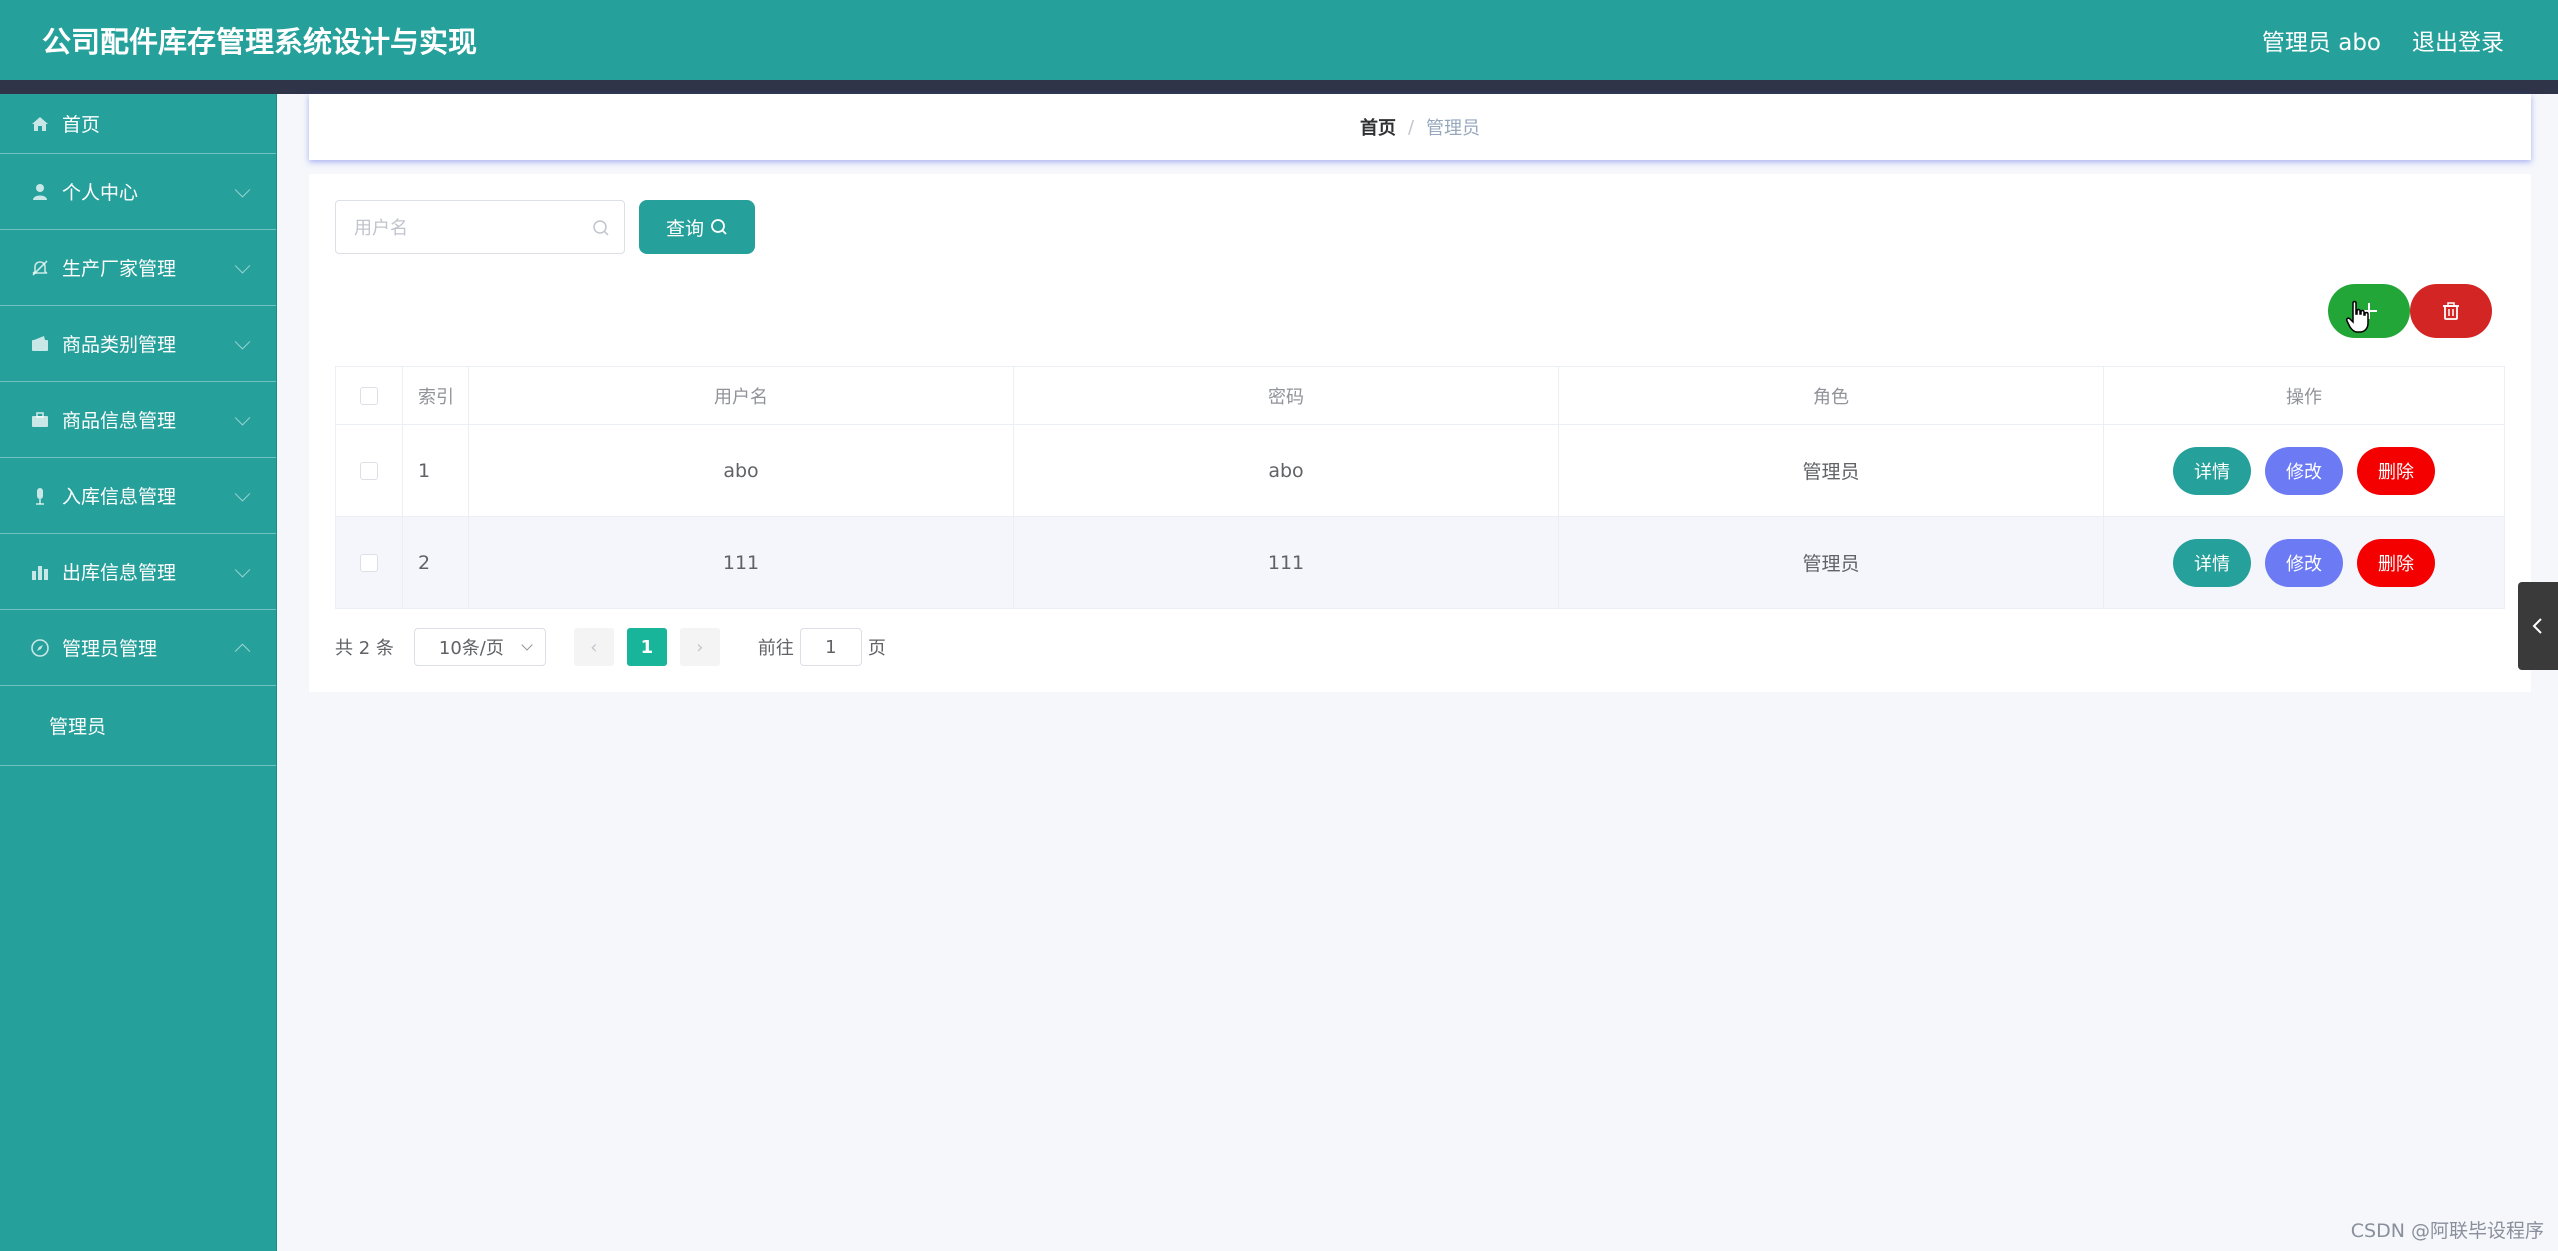 The width and height of the screenshot is (2558, 1251). What do you see at coordinates (40, 192) in the screenshot?
I see `user-icon` at bounding box center [40, 192].